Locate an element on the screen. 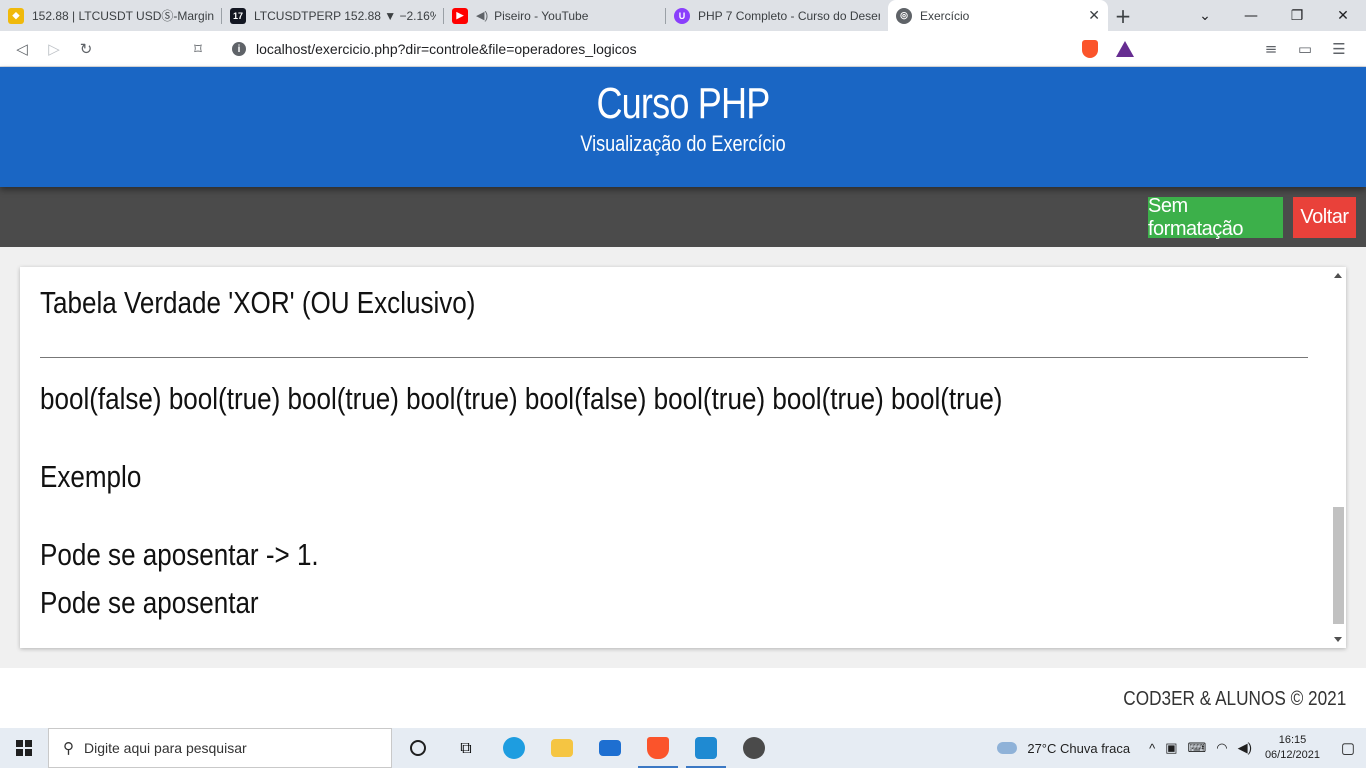 The height and width of the screenshot is (768, 1366). weather-widget: 27°C Chuva fraca is located at coordinates (1063, 748).